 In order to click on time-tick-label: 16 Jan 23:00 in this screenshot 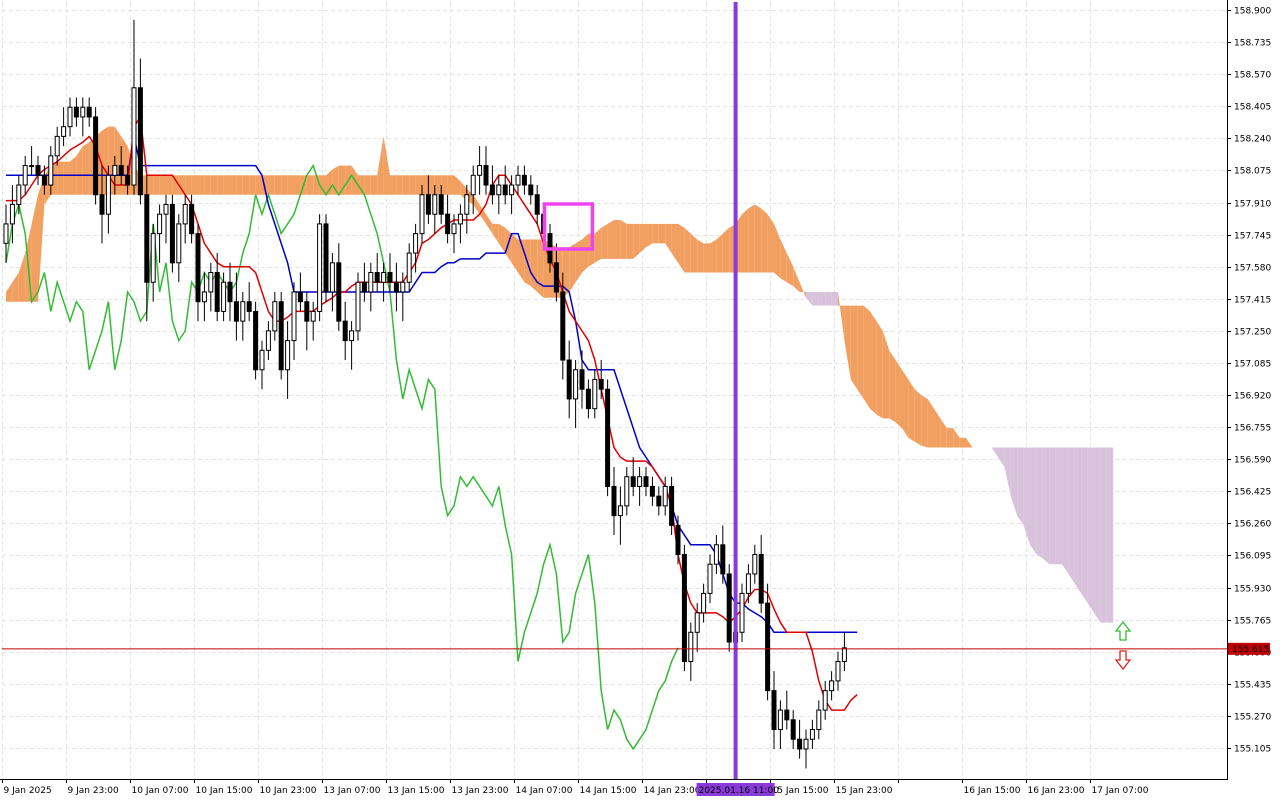, I will do `click(1056, 791)`.